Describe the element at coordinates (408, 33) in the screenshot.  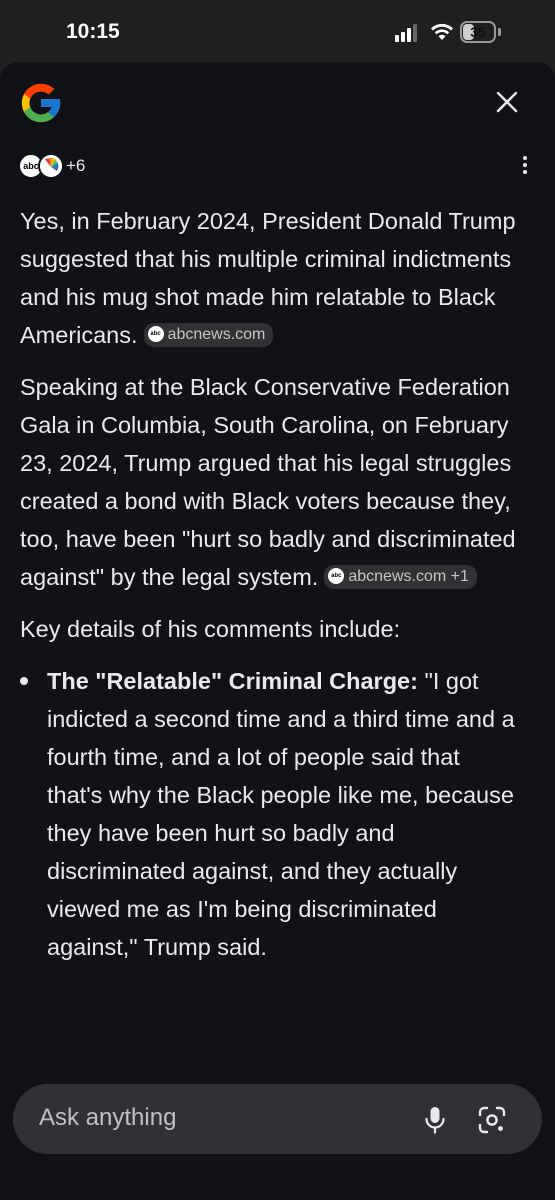
I see `signal-icon` at that location.